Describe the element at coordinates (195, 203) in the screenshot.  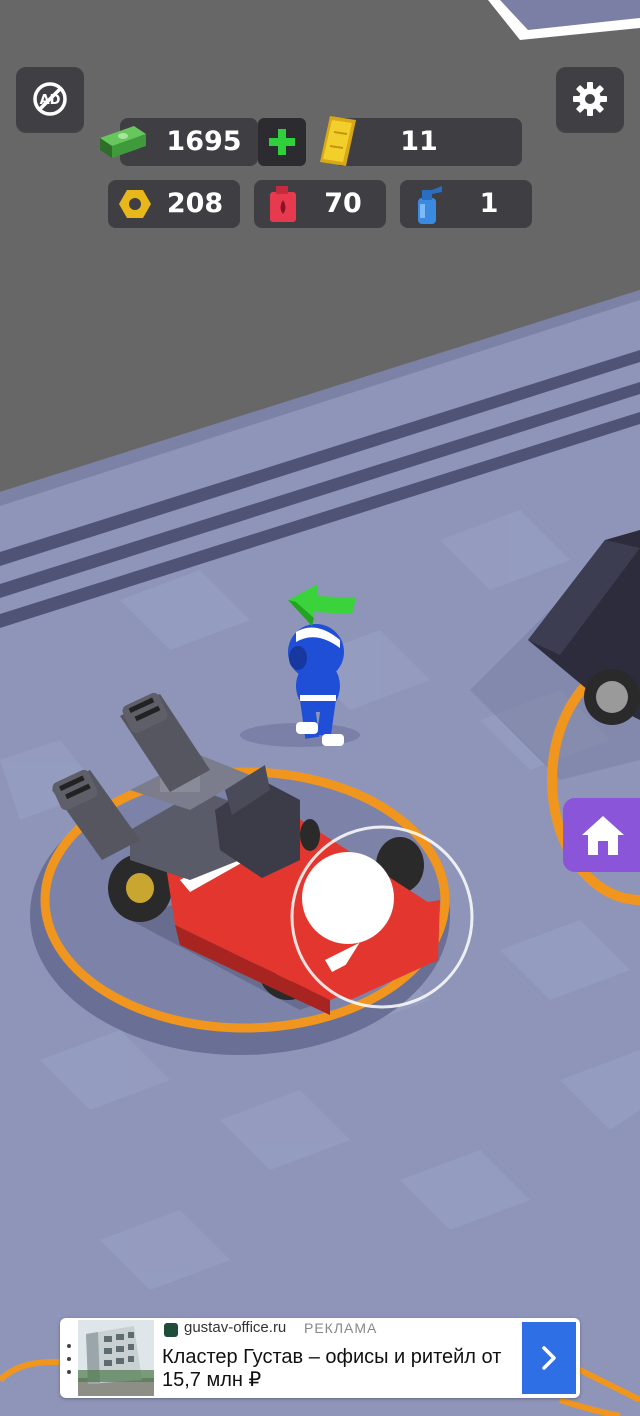
I see `nut-value: 208` at that location.